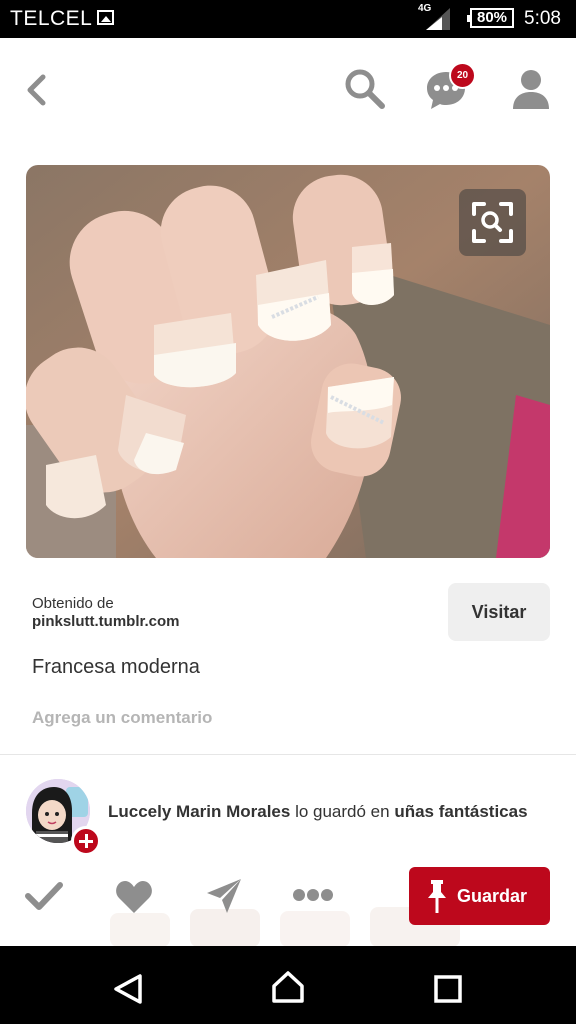 This screenshot has height=1024, width=576. I want to click on save-button-label: Guardar, so click(492, 896).